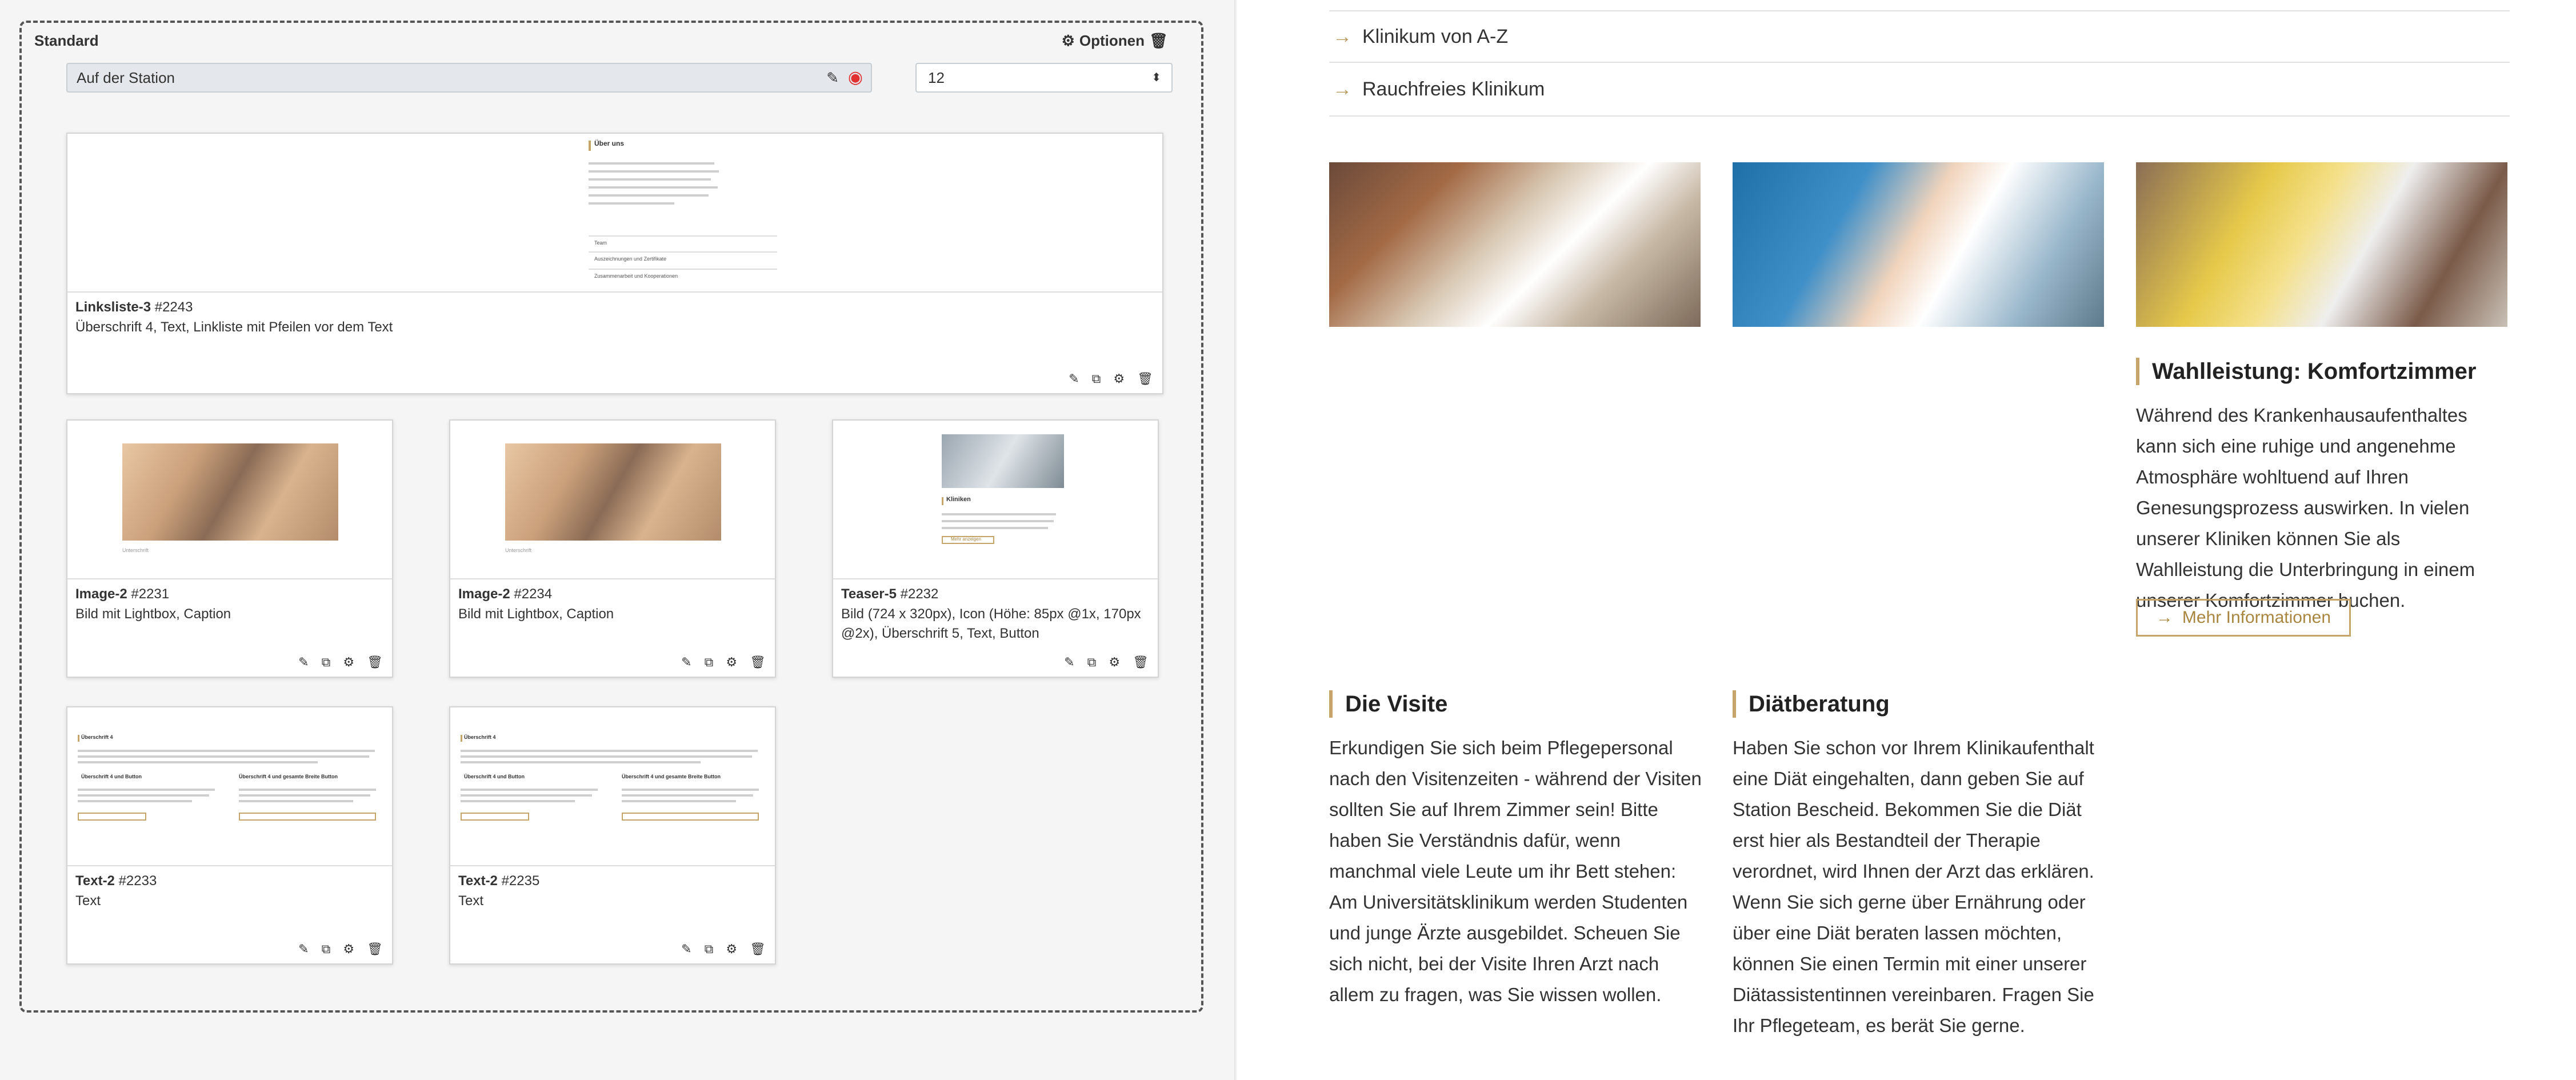 The width and height of the screenshot is (2576, 1080). I want to click on section-options: ⚙ Optionen 🗑, so click(1115, 41).